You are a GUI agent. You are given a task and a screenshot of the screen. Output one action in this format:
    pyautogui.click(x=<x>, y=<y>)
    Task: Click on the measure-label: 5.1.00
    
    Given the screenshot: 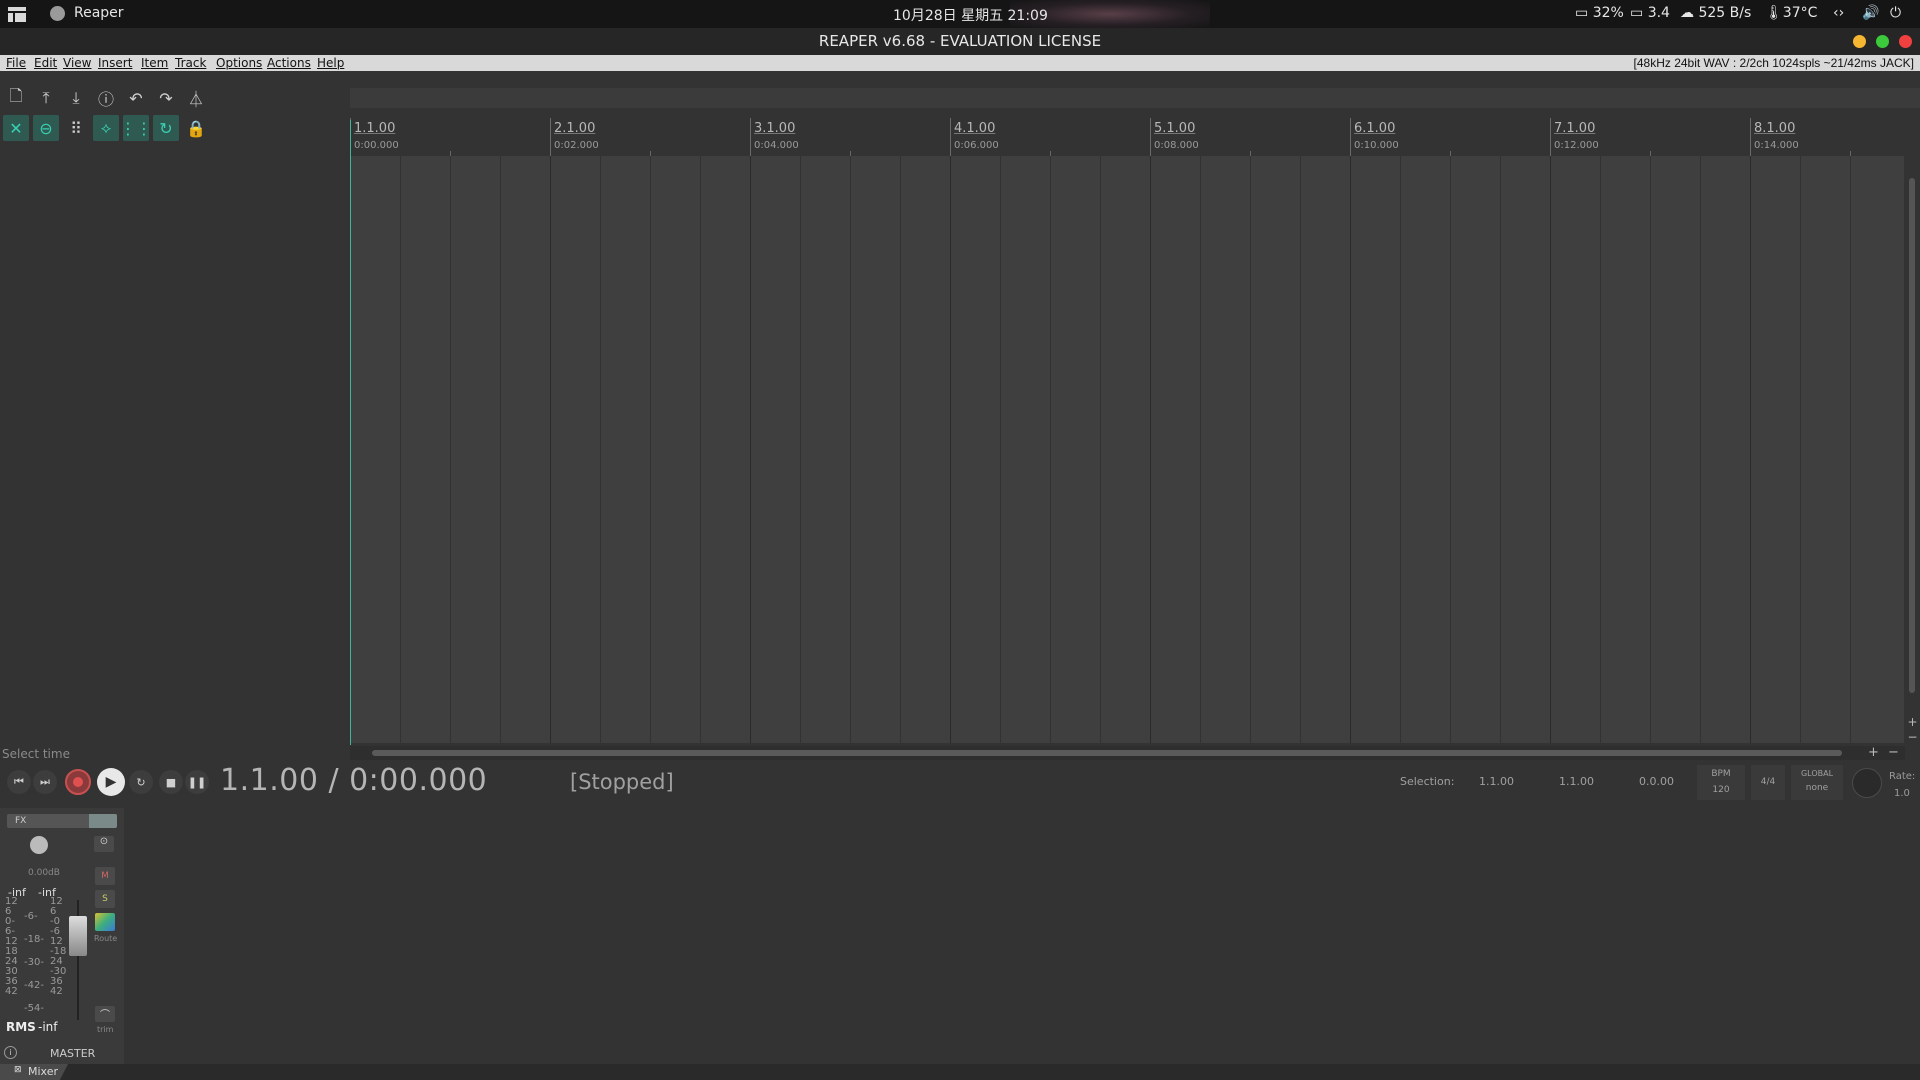 What is the action you would take?
    pyautogui.click(x=1175, y=128)
    